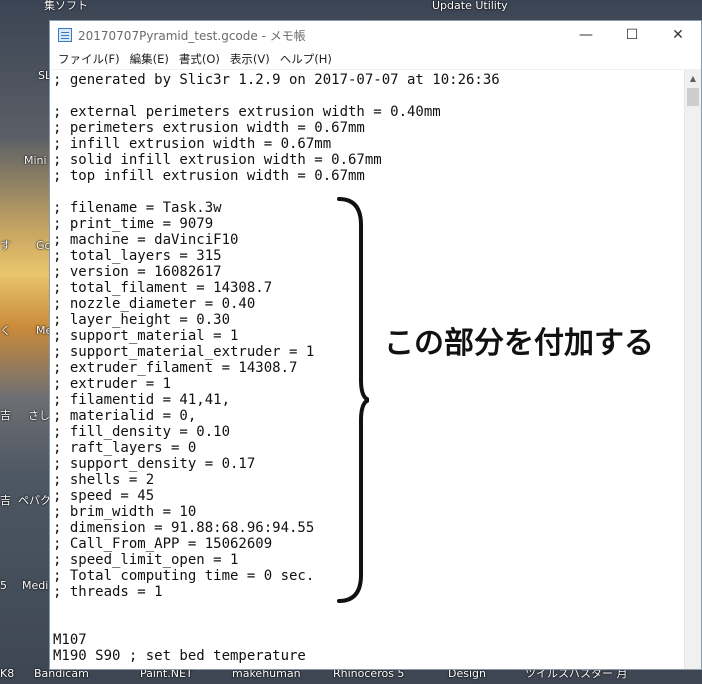  What do you see at coordinates (199, 59) in the screenshot?
I see `menu-format: 書式(O)` at bounding box center [199, 59].